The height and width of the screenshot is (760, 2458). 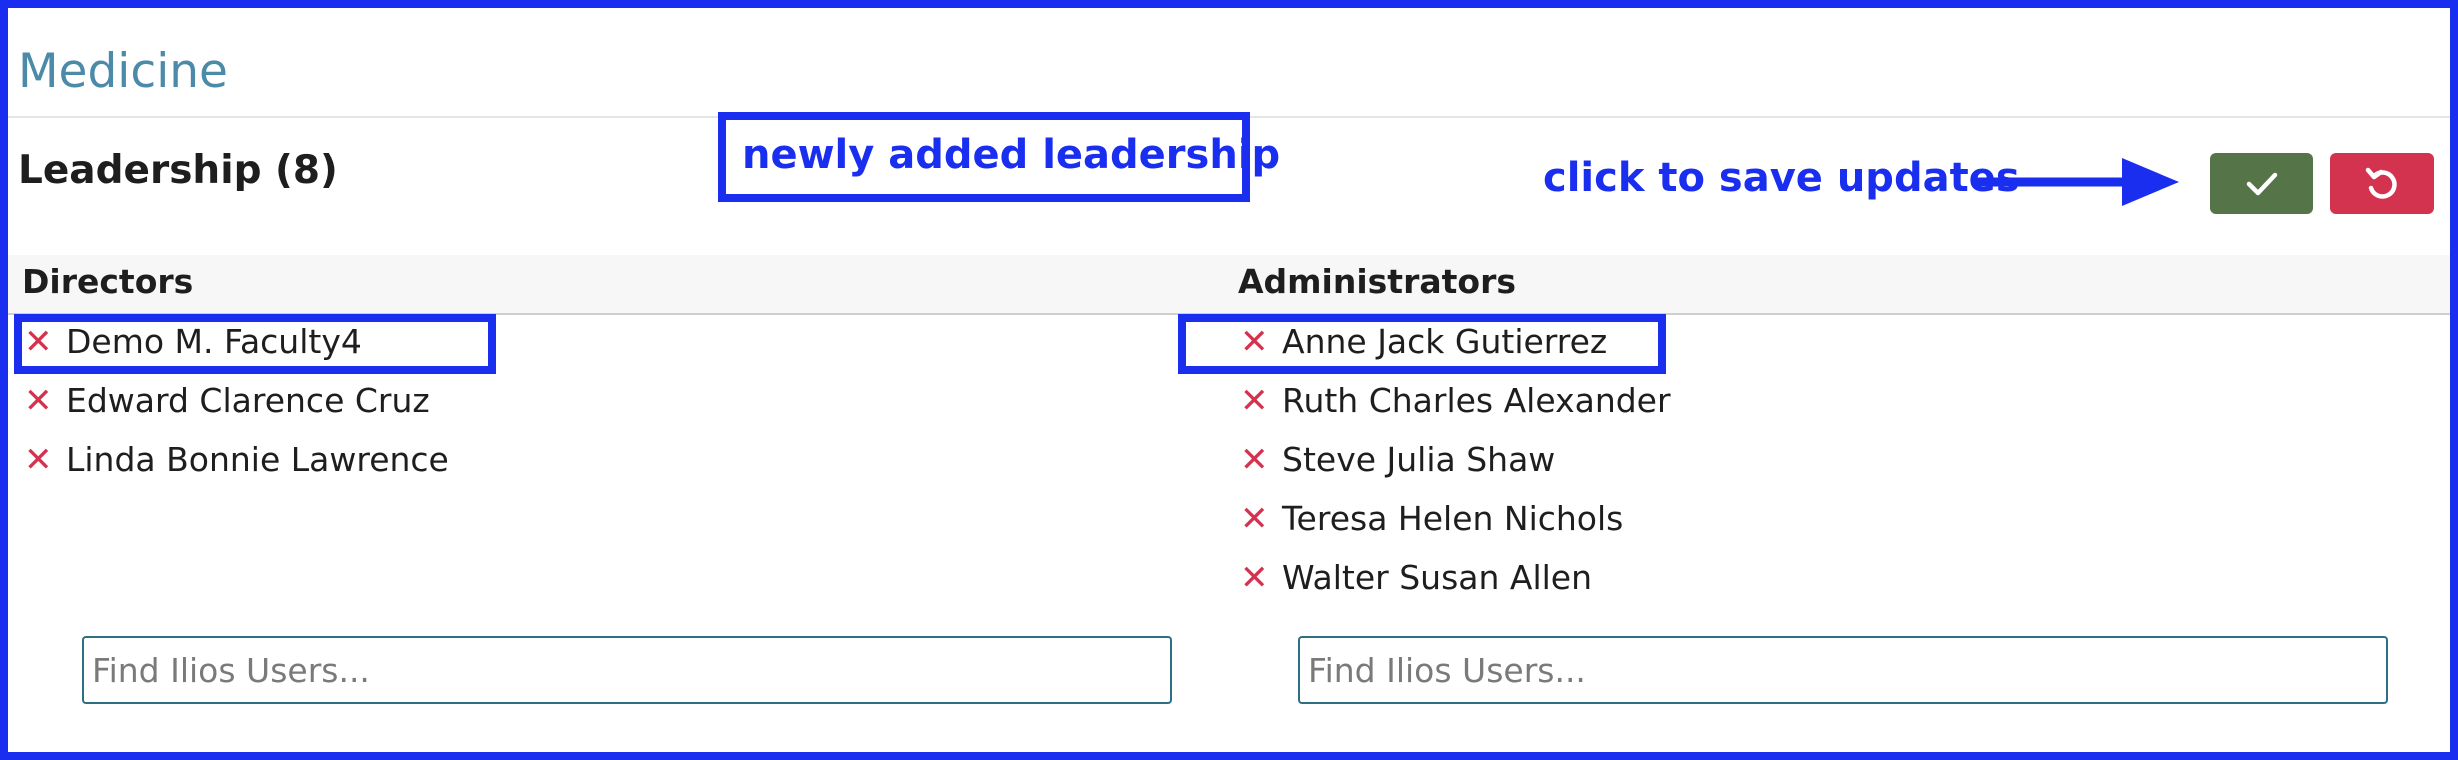 What do you see at coordinates (257, 459) in the screenshot?
I see `director-name: Linda Bonnie Lawrence` at bounding box center [257, 459].